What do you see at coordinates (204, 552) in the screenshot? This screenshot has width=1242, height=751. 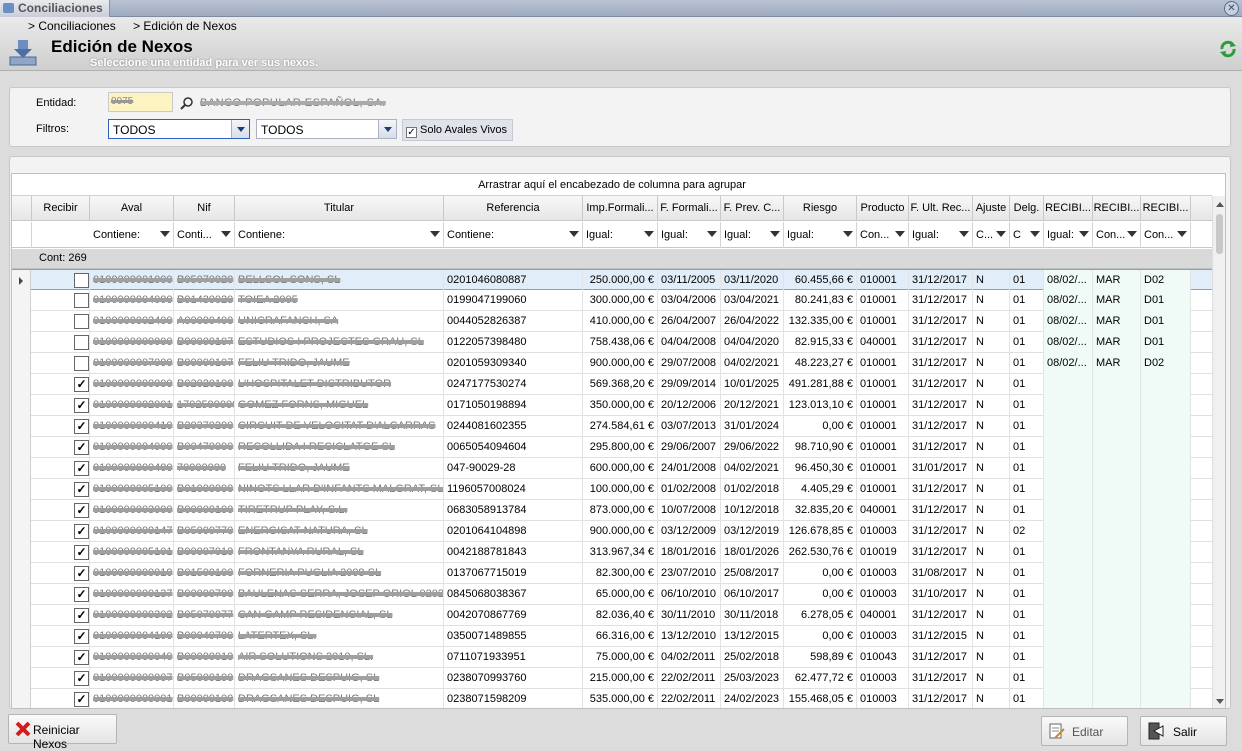 I see `cell-nif: B00007010` at bounding box center [204, 552].